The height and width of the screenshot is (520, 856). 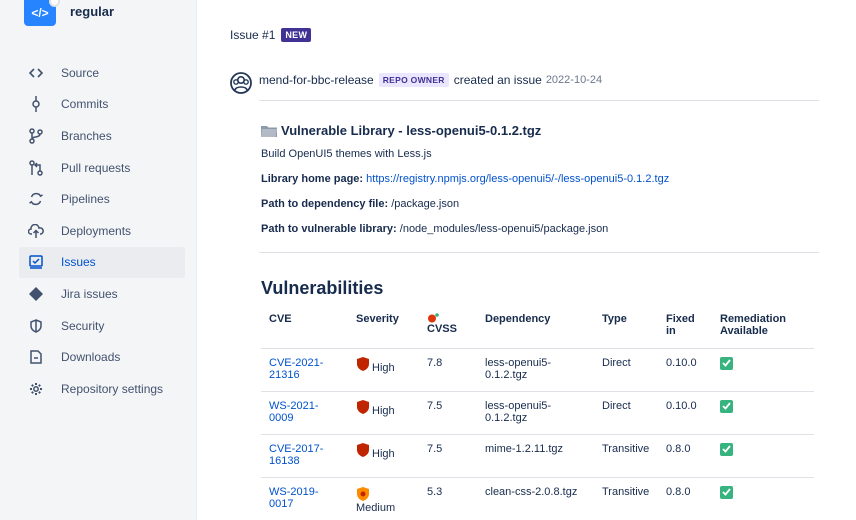 I want to click on sidebar-item-label: Source, so click(x=80, y=72).